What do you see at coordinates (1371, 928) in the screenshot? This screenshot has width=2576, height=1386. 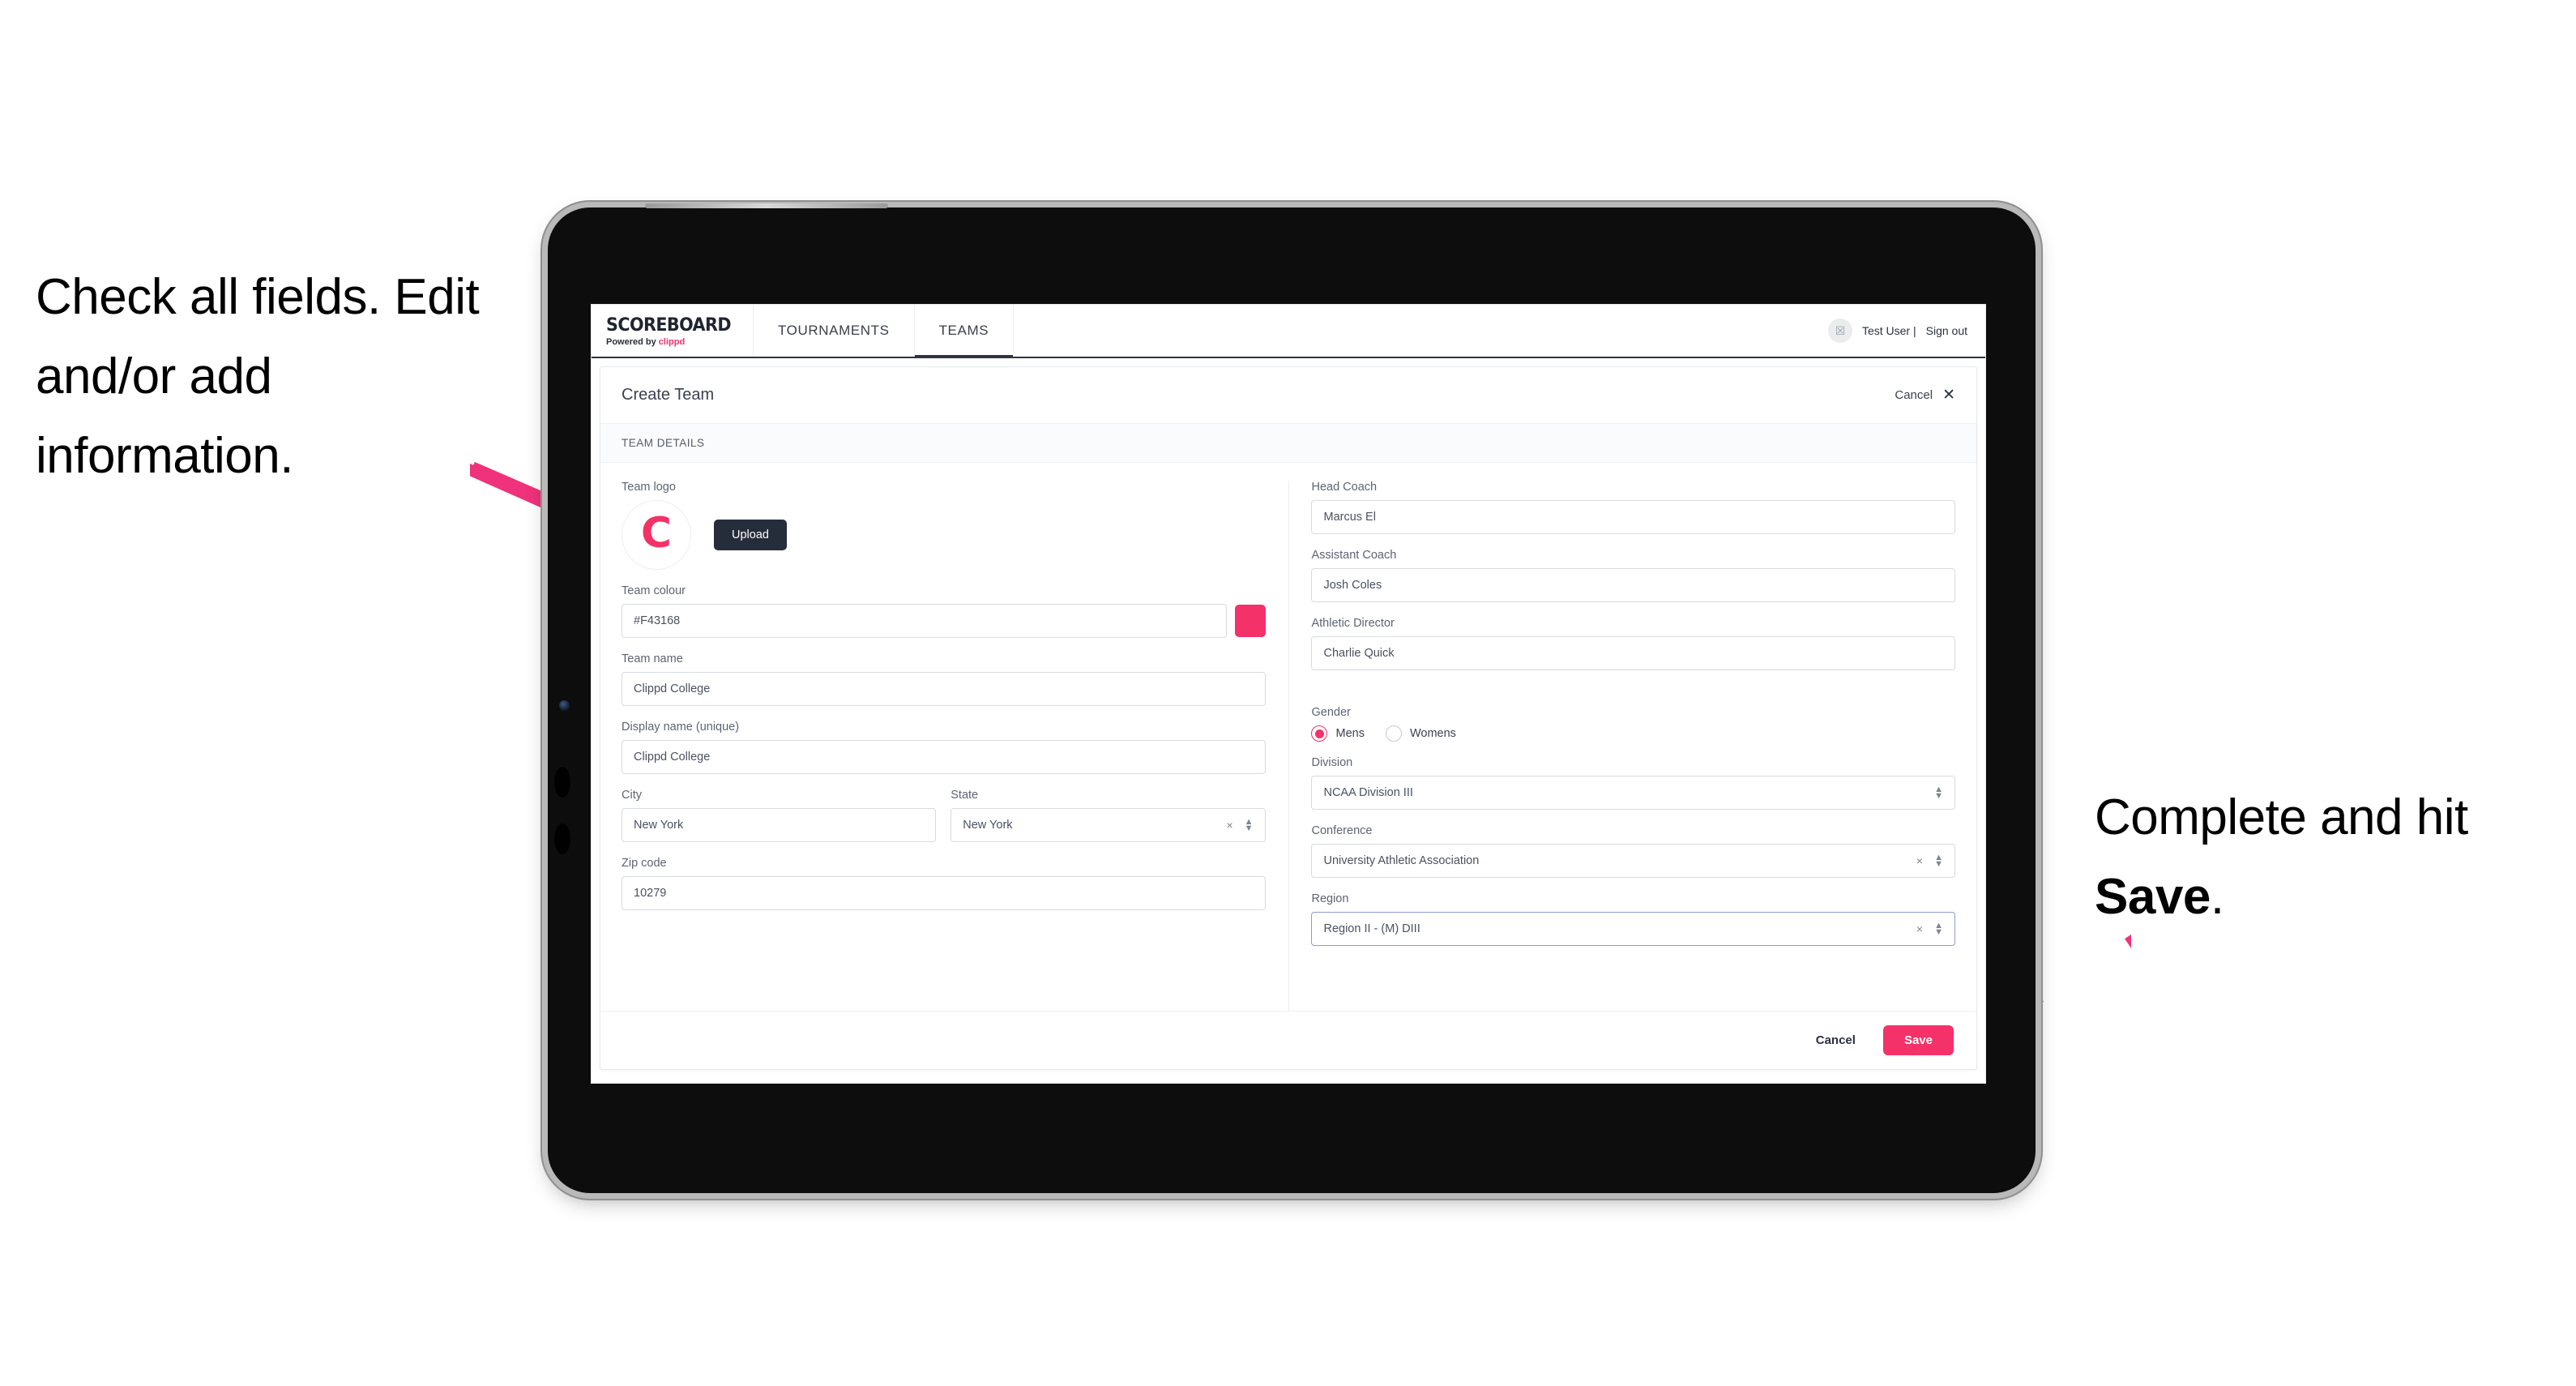 I see `region-value: Region II - (M) DIII` at bounding box center [1371, 928].